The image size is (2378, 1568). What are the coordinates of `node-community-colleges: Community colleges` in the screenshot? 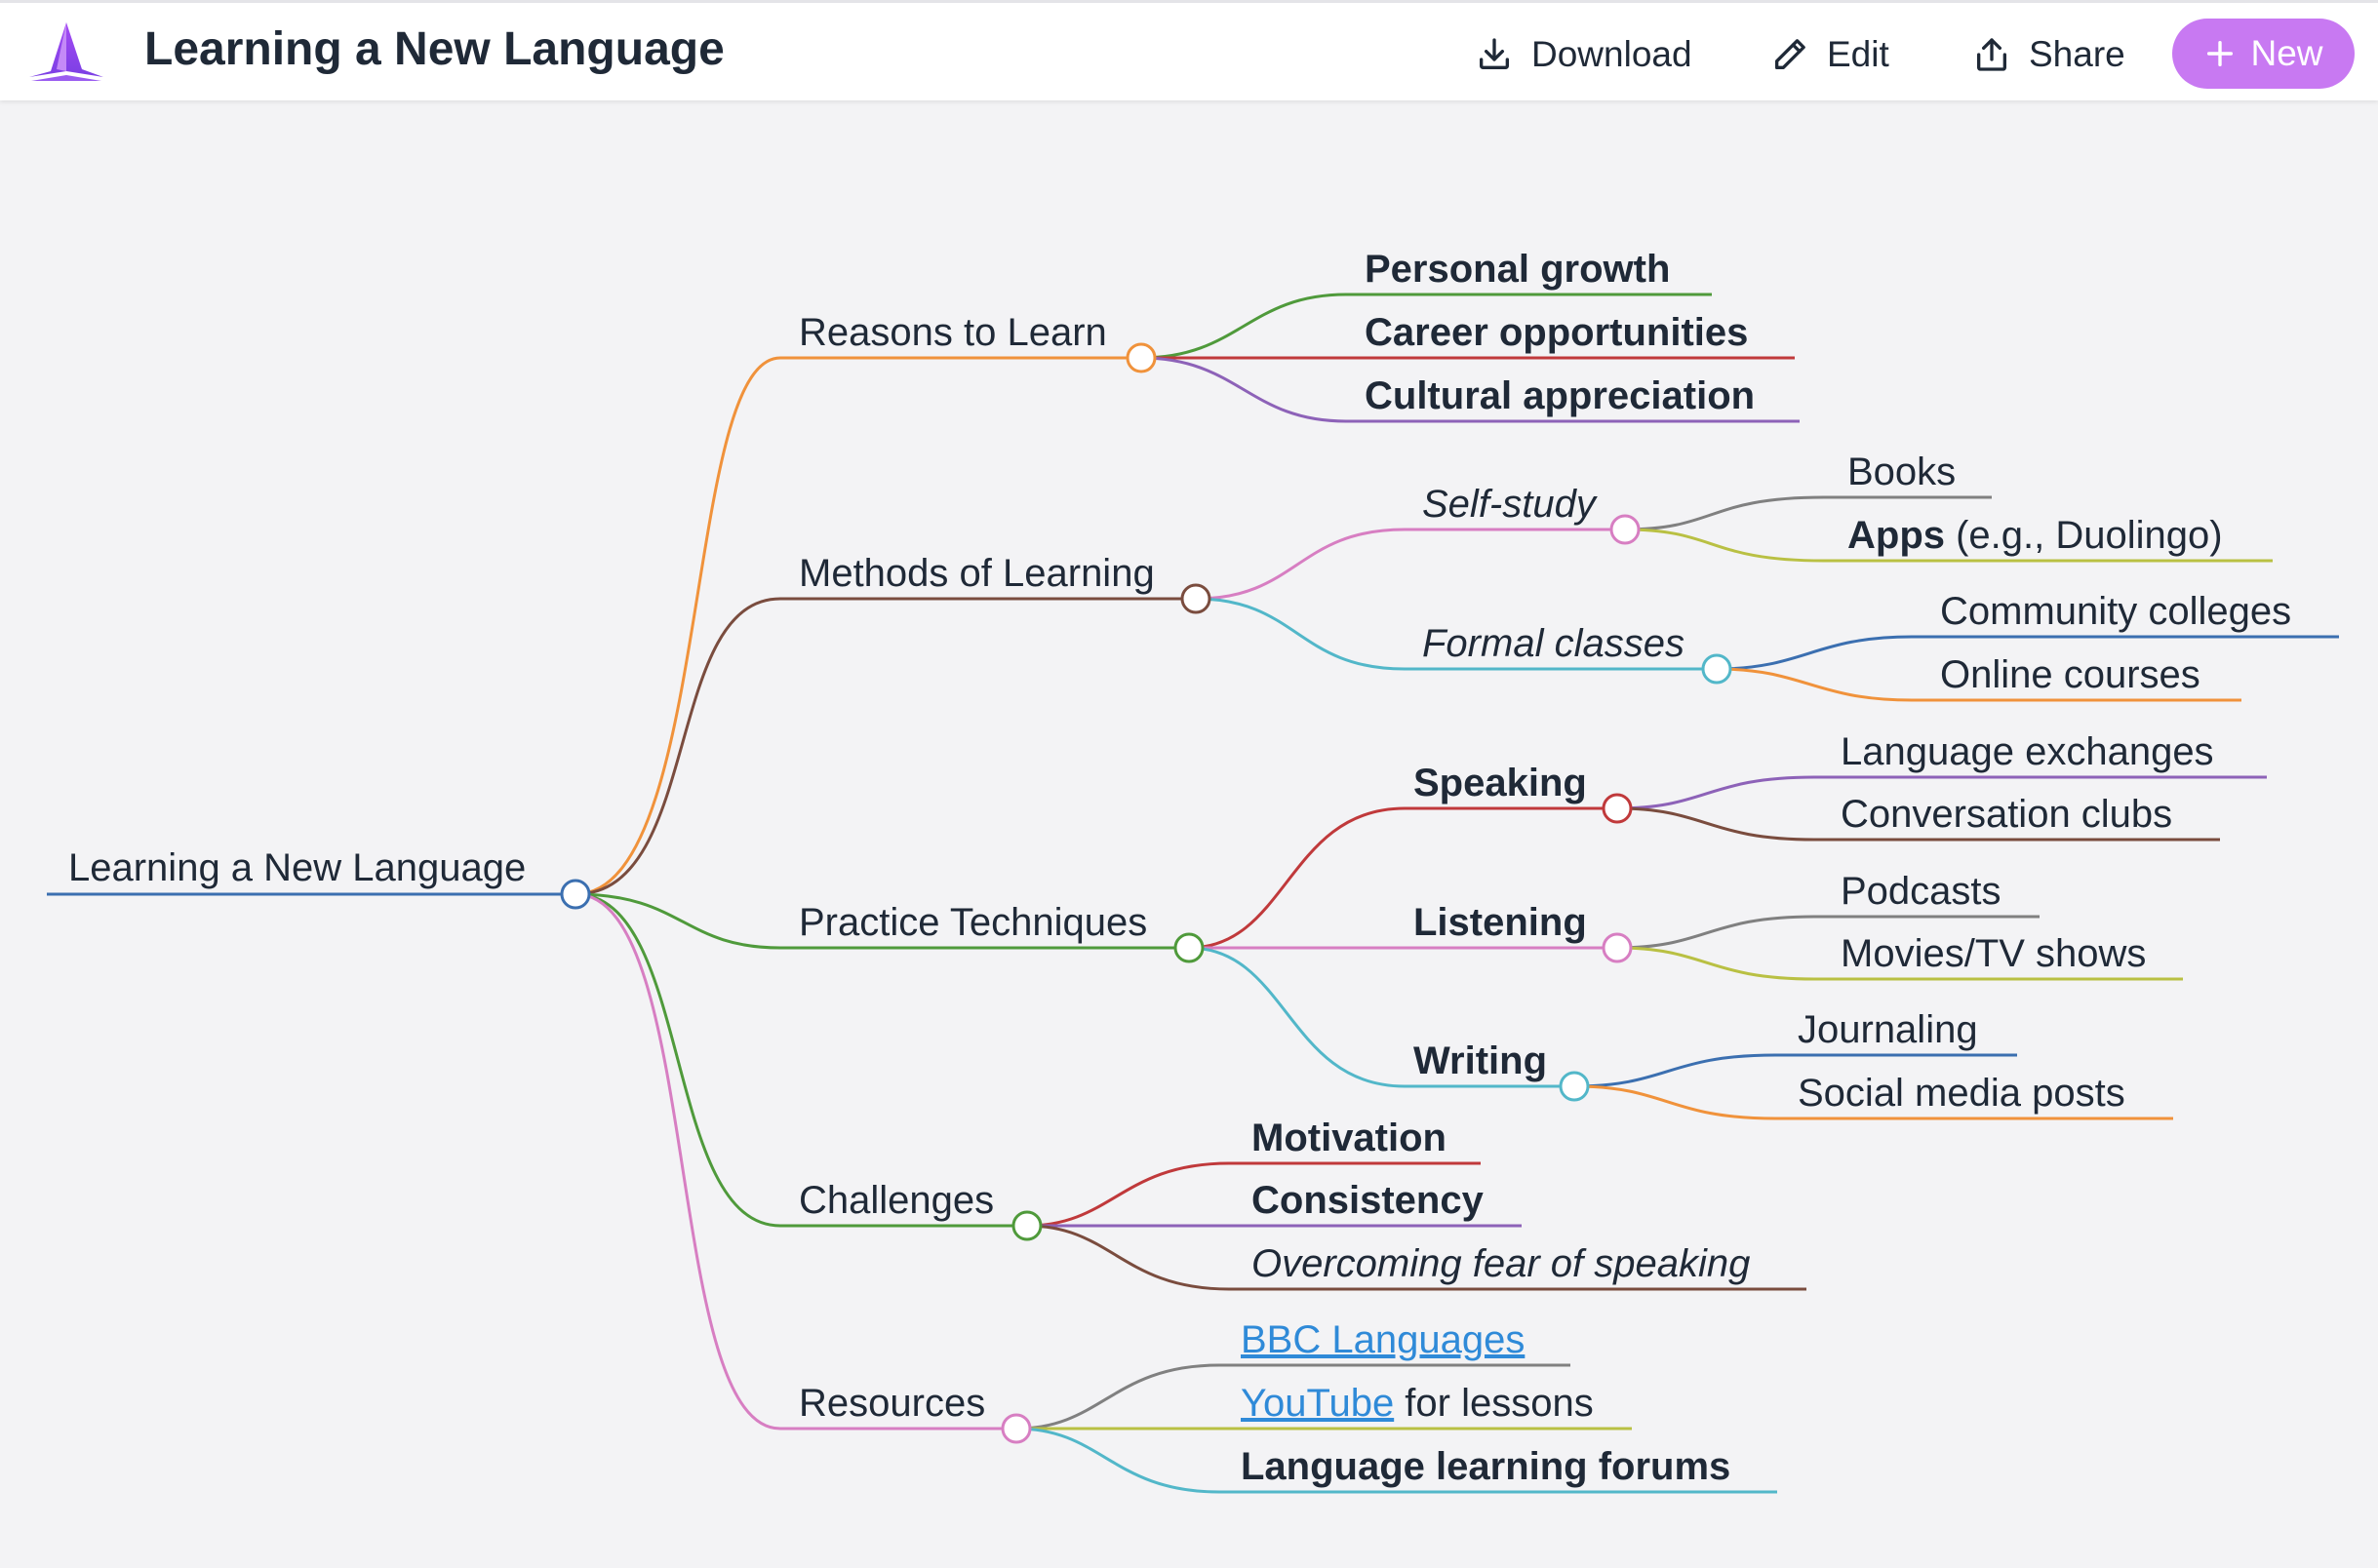 It's located at (2115, 611).